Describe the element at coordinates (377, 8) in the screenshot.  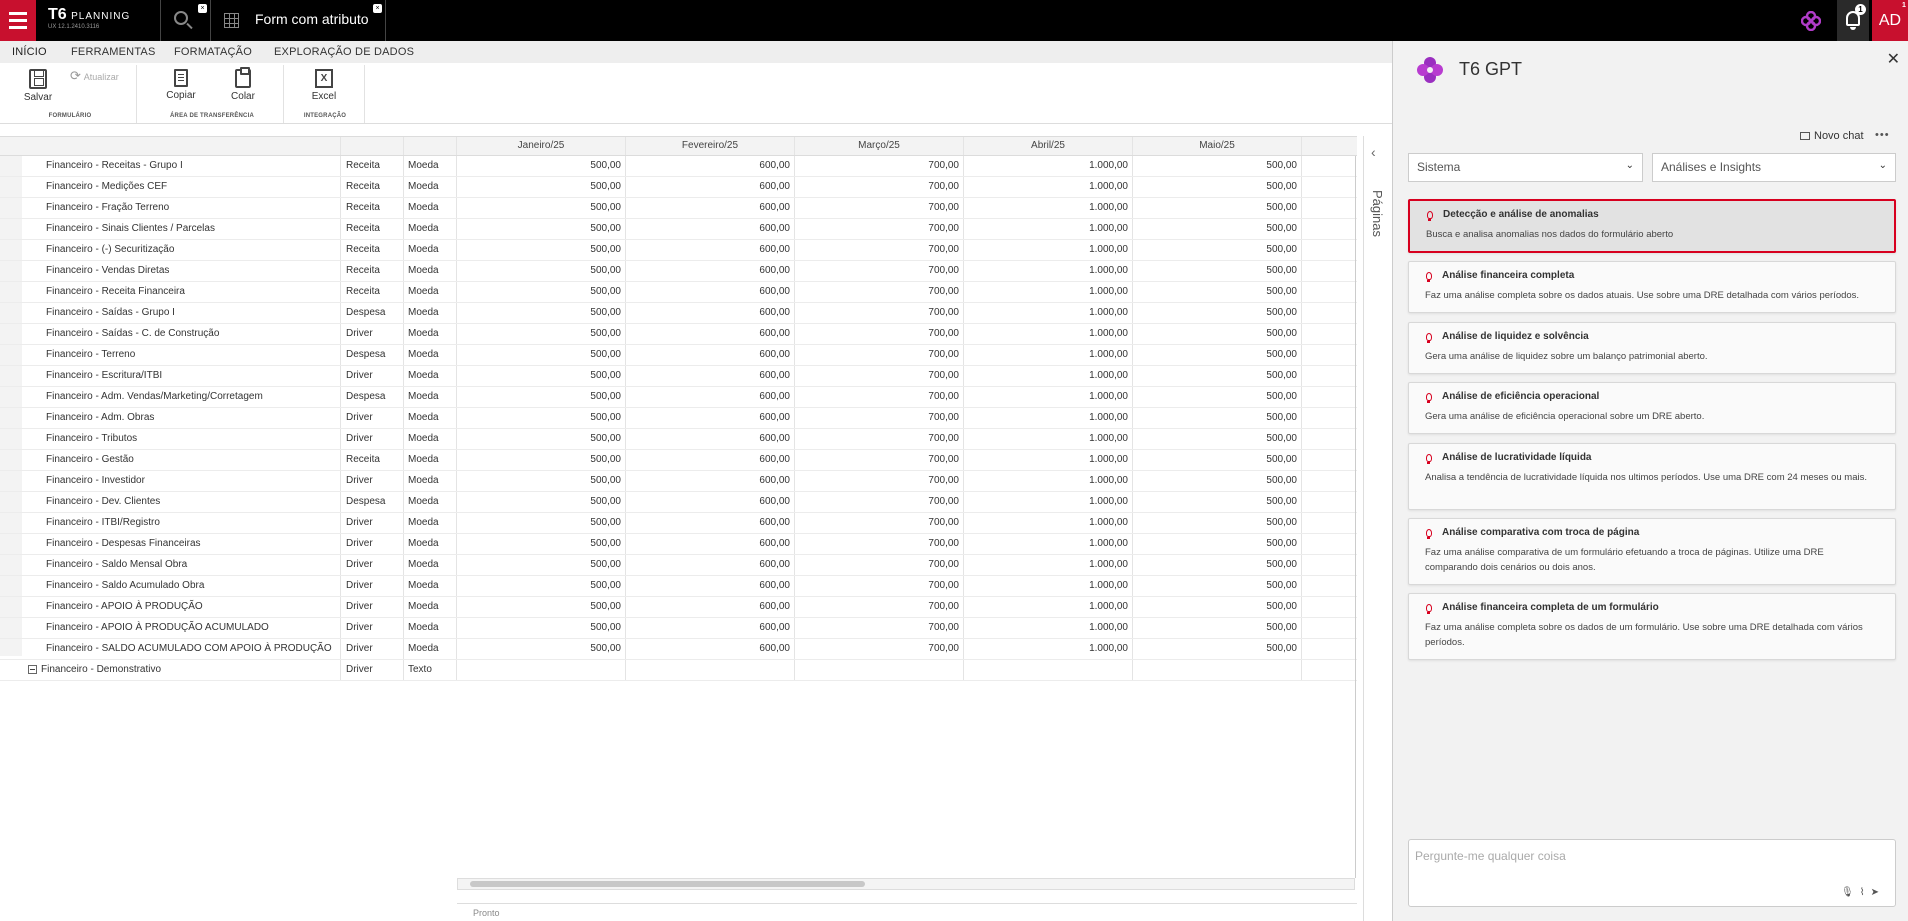
I see `close-tab-icon: ×` at that location.